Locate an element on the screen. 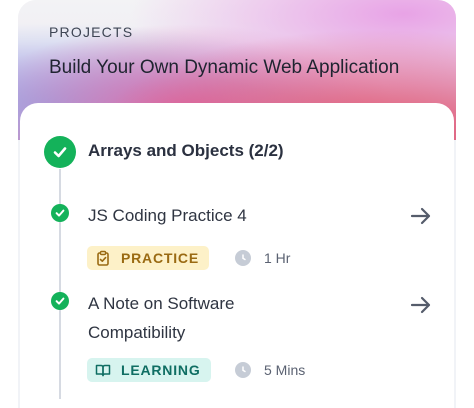  badge-label: LEARNING is located at coordinates (161, 370).